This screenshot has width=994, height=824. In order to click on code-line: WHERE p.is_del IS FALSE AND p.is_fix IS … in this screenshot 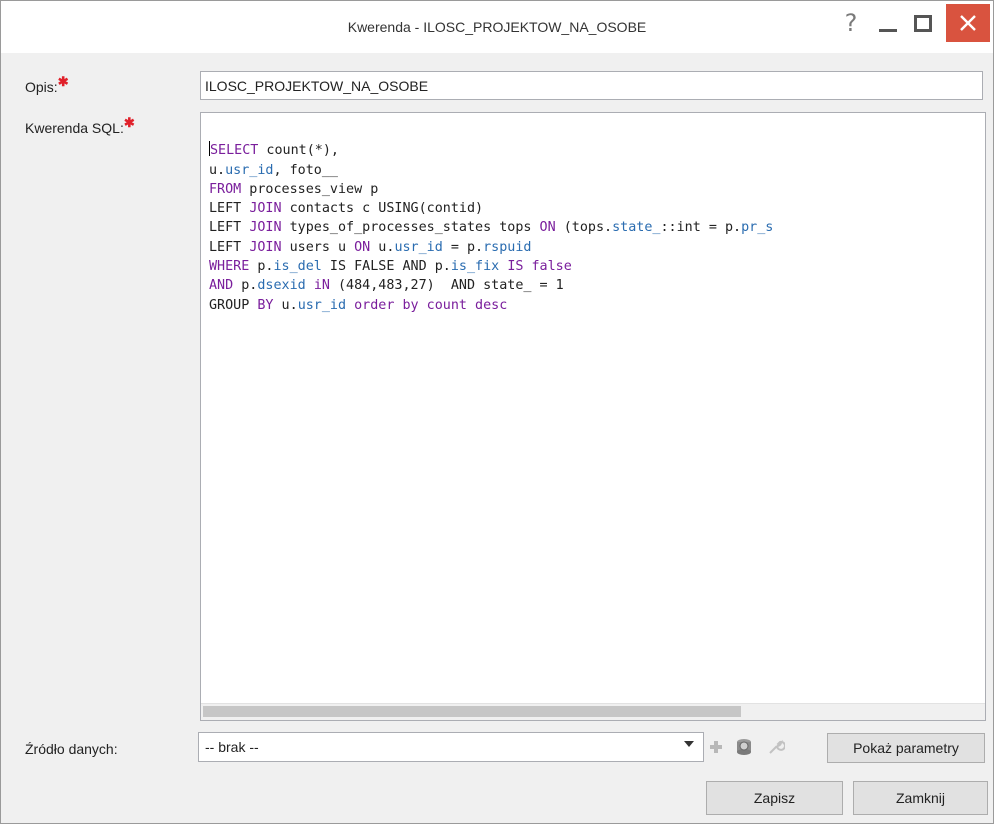, I will do `click(390, 267)`.